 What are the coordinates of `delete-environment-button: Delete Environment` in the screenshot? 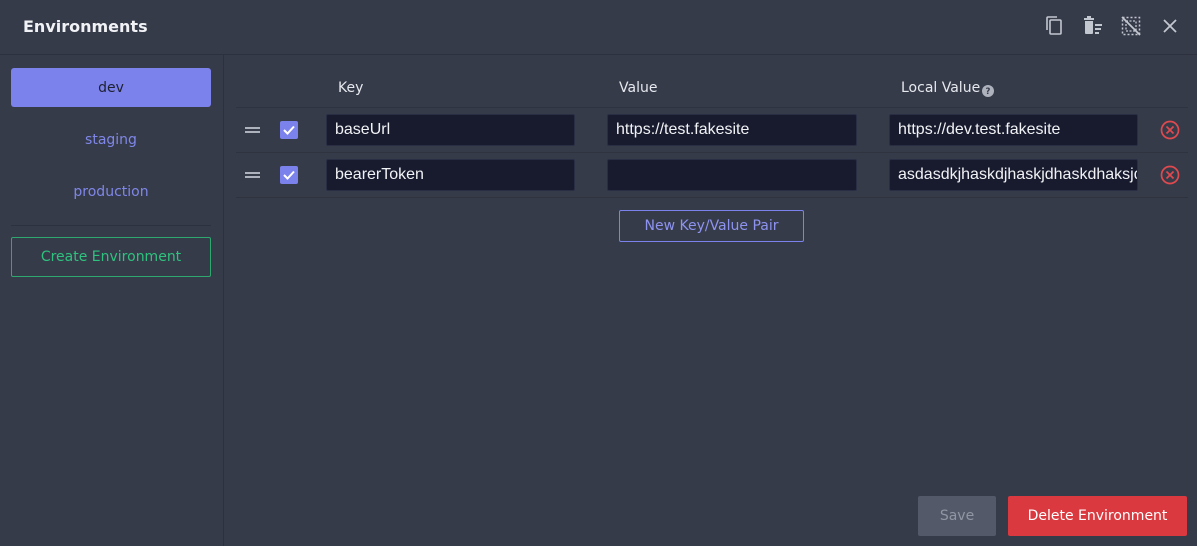 It's located at (1097, 516).